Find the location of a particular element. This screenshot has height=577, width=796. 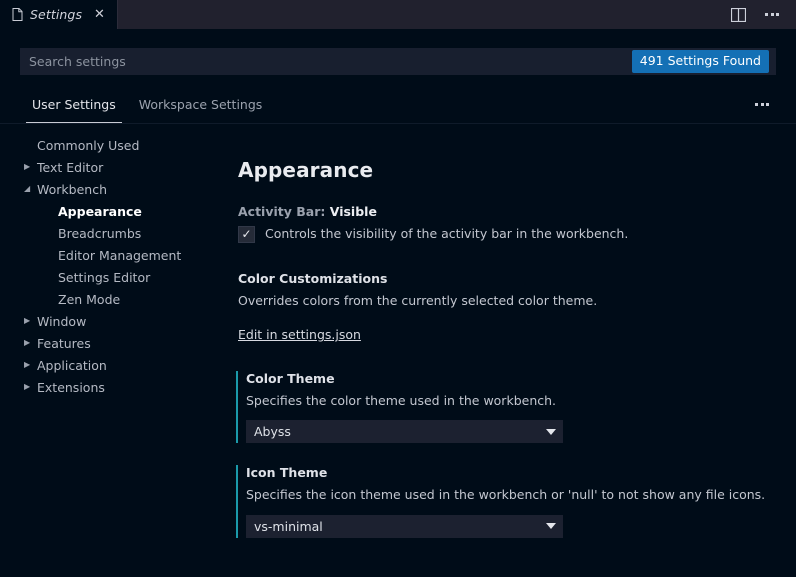

toc-item-settings-editor: Settings Editor is located at coordinates (114, 277).